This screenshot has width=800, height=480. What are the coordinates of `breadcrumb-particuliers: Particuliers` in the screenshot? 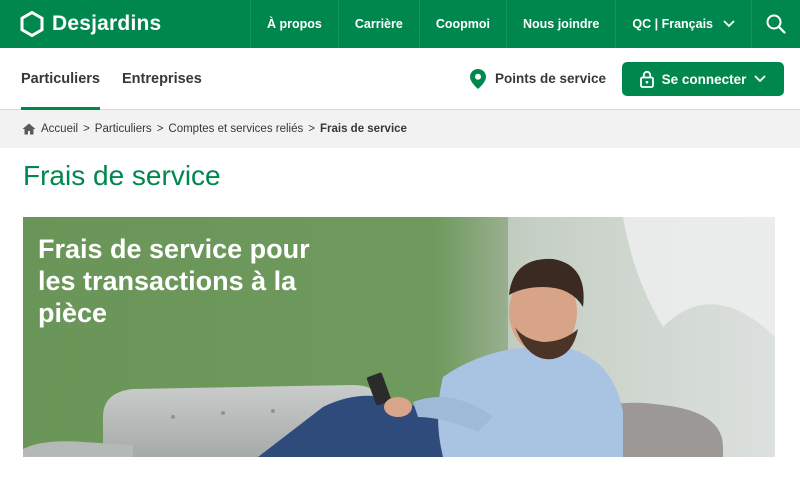 It's located at (123, 129).